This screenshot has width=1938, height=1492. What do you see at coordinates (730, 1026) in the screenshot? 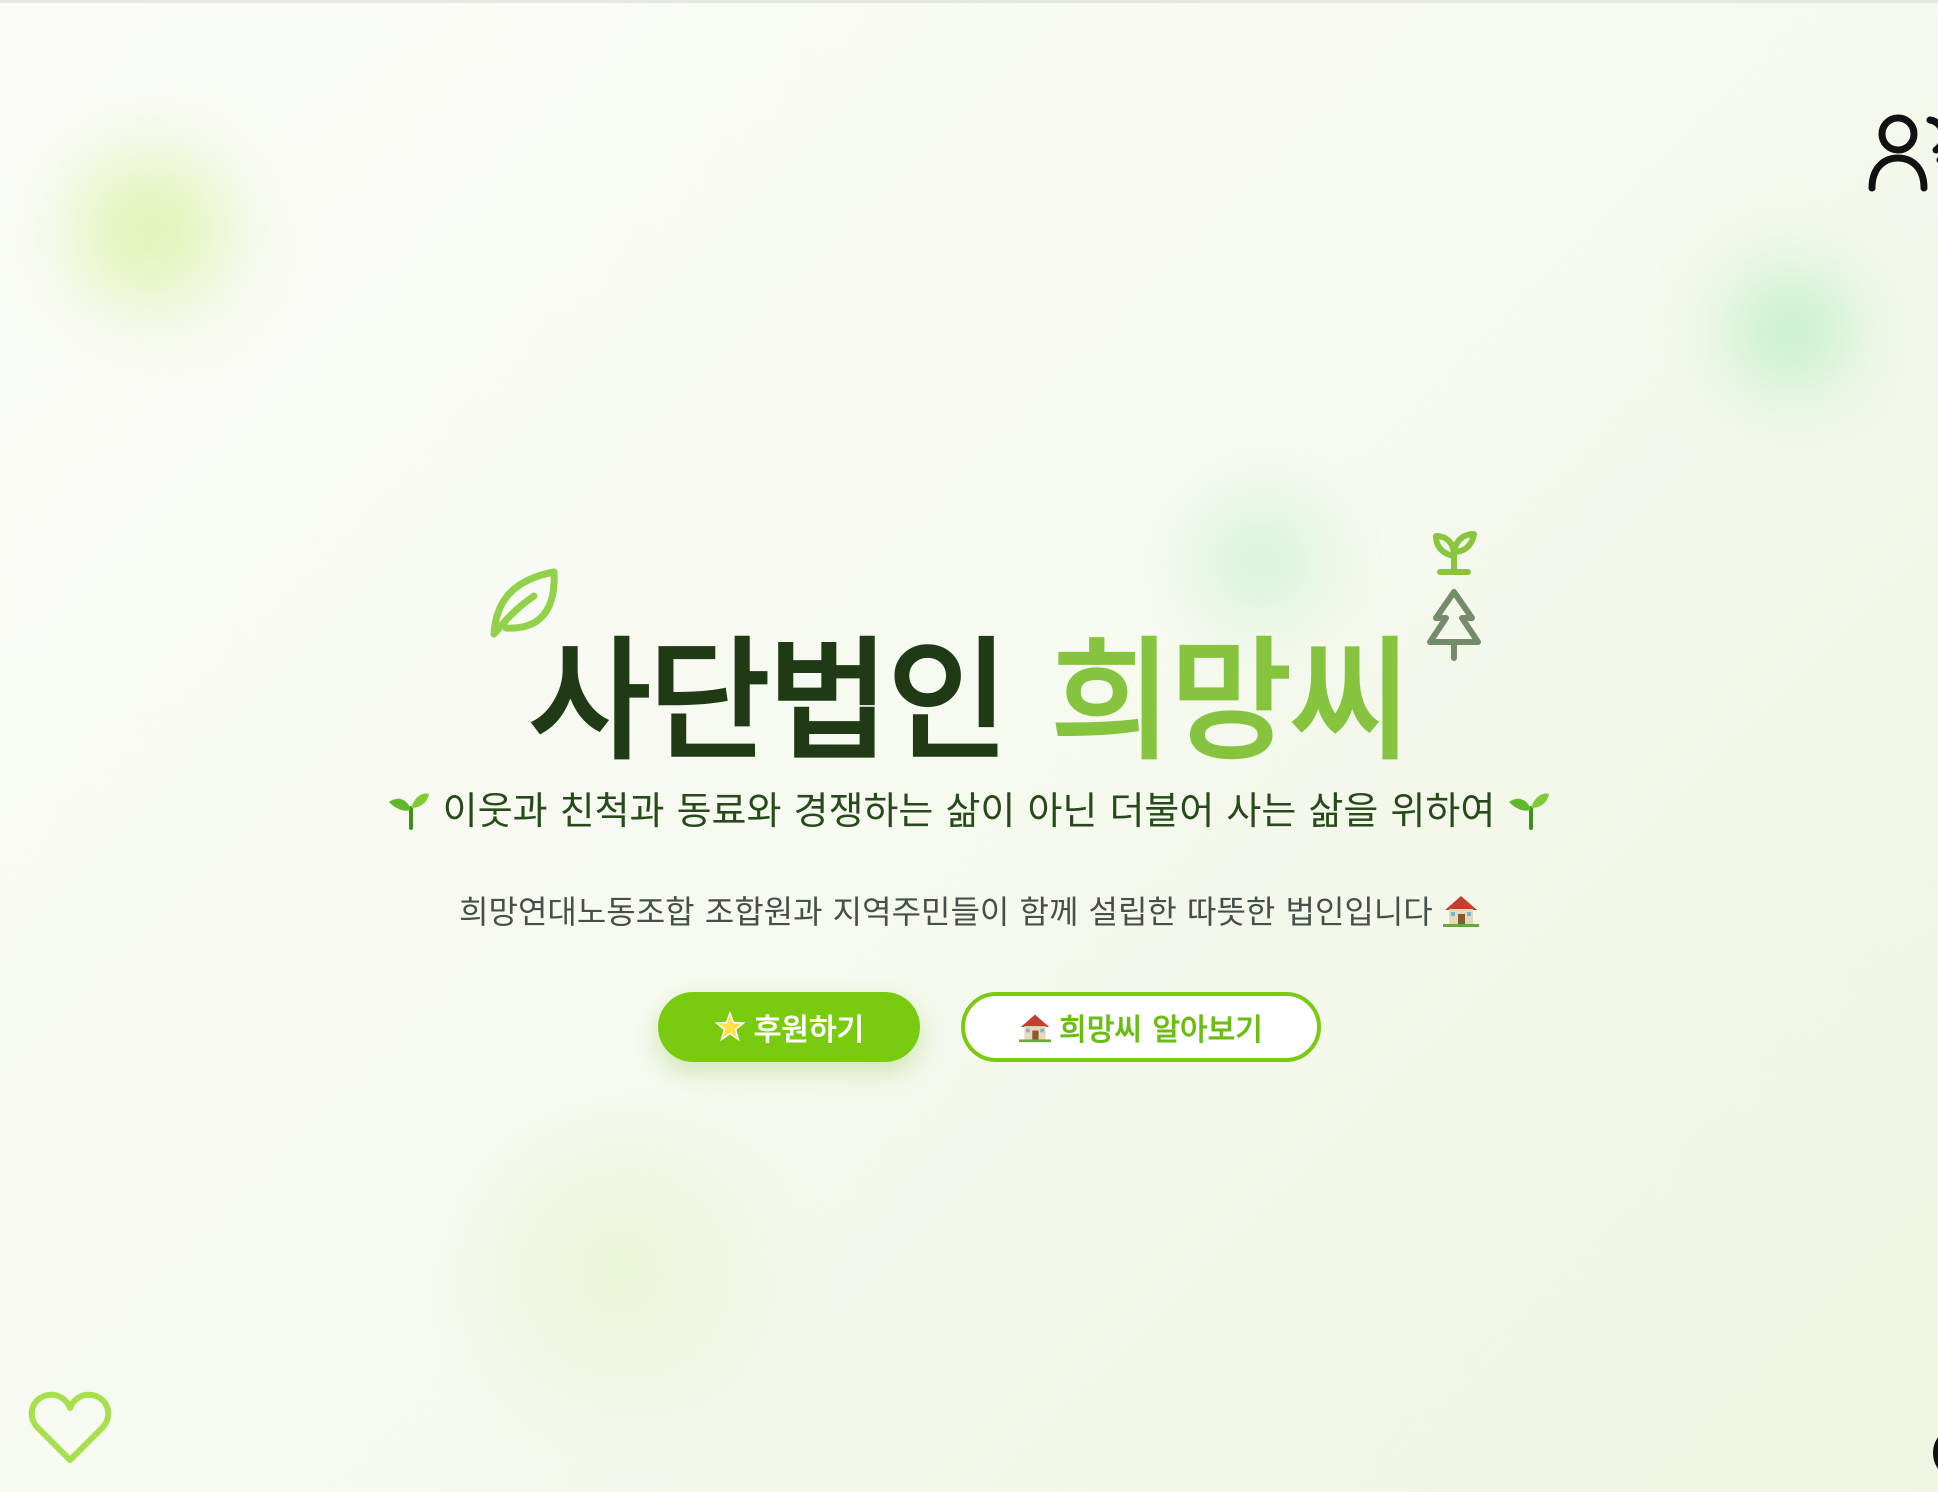
I see `star-icon` at bounding box center [730, 1026].